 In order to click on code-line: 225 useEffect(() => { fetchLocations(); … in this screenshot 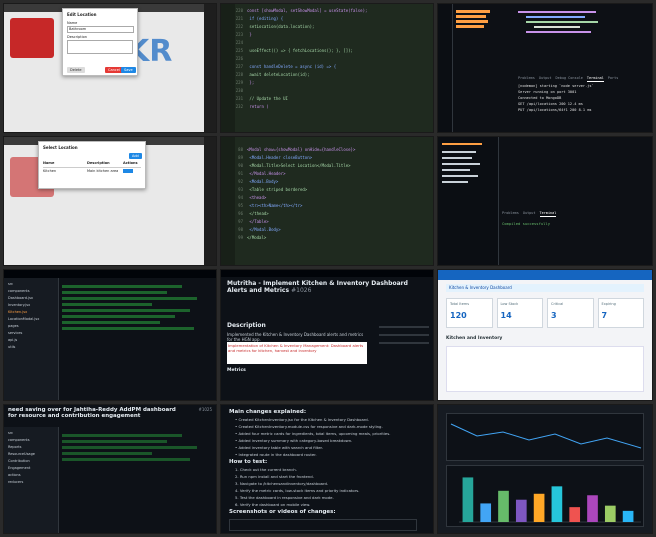, I will do `click(329, 51)`.